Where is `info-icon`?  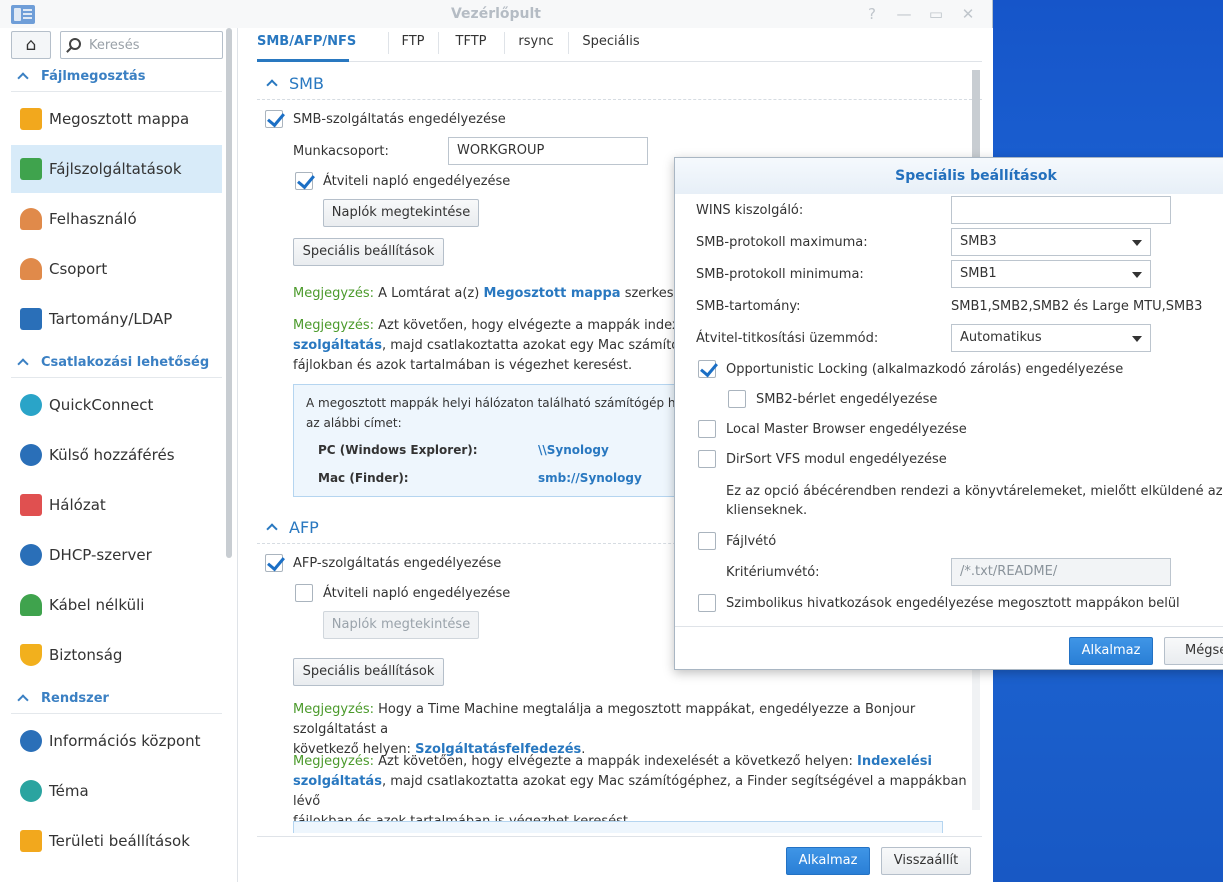 info-icon is located at coordinates (31, 741).